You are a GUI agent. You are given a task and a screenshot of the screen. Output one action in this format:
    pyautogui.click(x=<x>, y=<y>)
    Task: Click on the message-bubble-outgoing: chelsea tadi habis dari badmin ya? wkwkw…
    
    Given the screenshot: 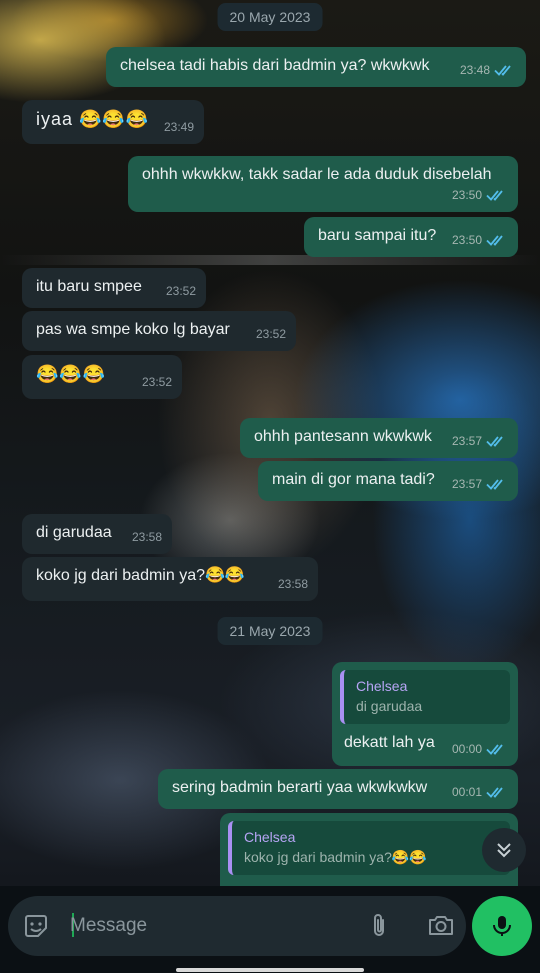 What is the action you would take?
    pyautogui.click(x=316, y=67)
    